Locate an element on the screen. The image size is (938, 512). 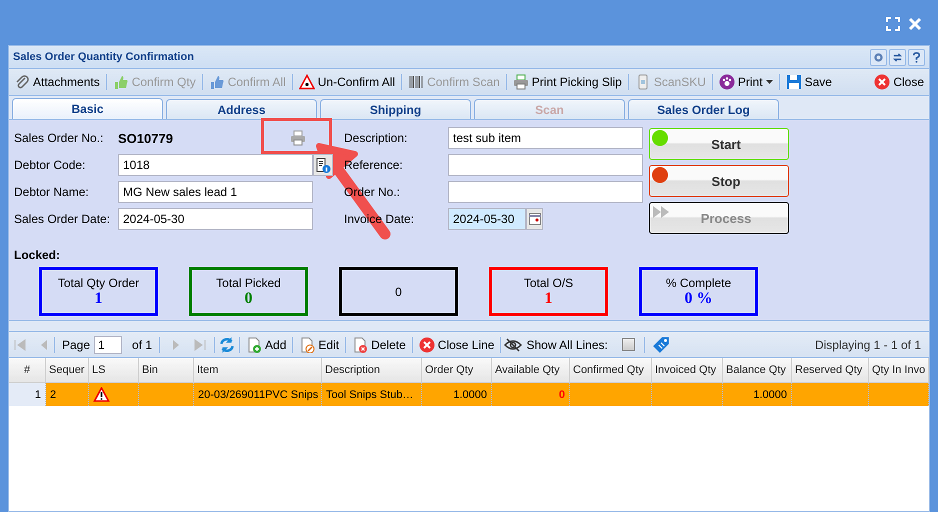
toolbar-button: Print Picking Slip is located at coordinates (567, 82).